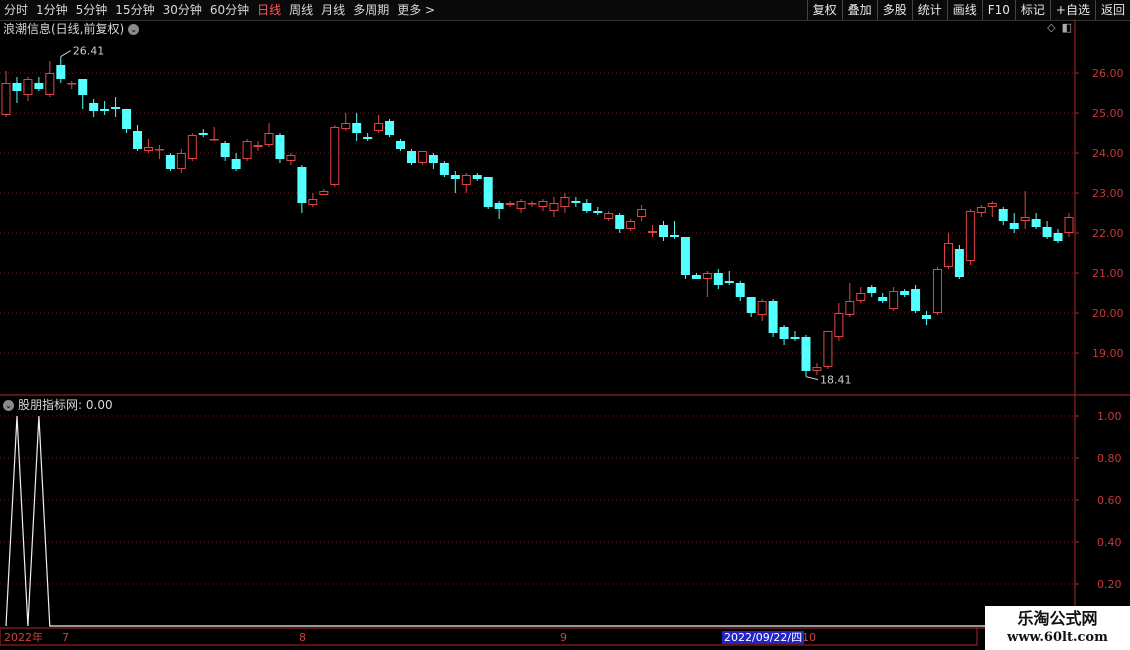 This screenshot has width=1130, height=650. I want to click on price-tick-label: 25.00, so click(1108, 113).